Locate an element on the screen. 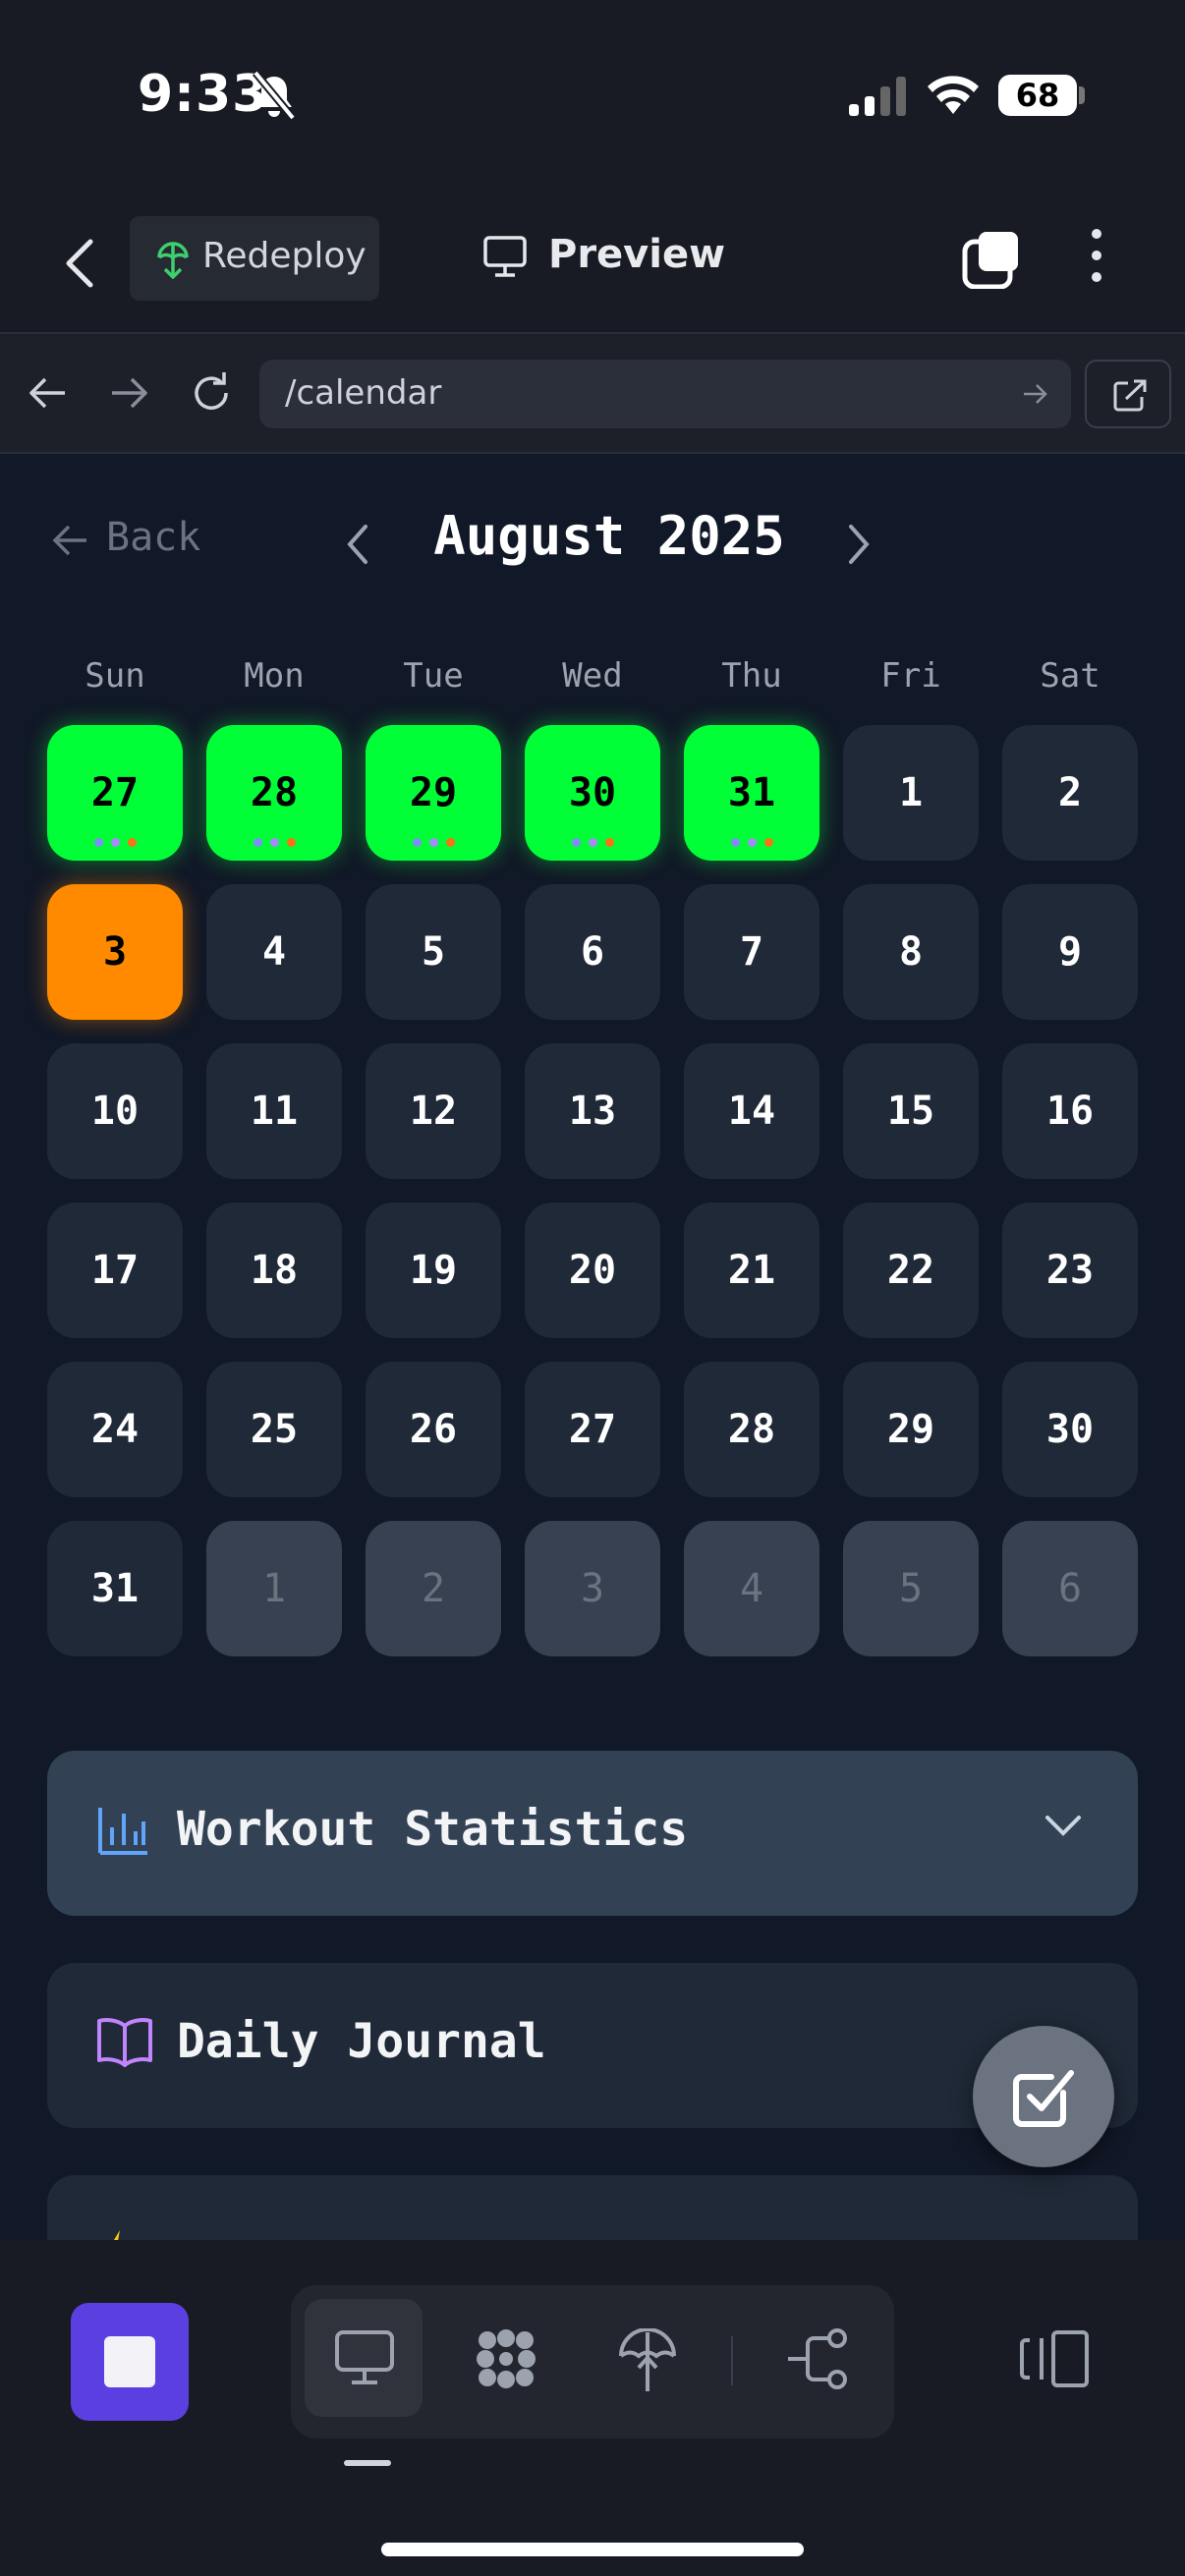 The height and width of the screenshot is (2576, 1185). day-cell: 8 is located at coordinates (911, 952).